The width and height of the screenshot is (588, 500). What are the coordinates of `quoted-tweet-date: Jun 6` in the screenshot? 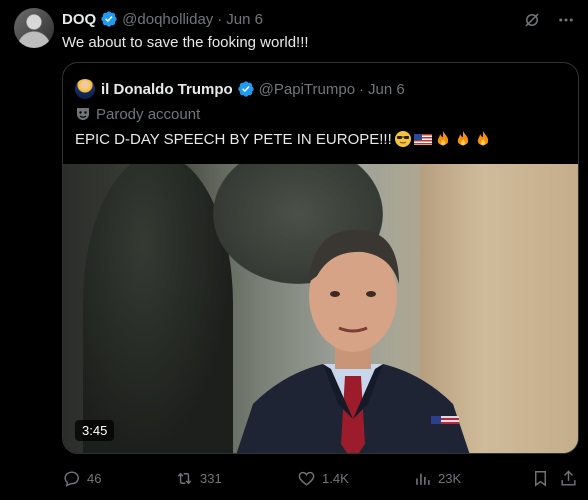 It's located at (386, 89).